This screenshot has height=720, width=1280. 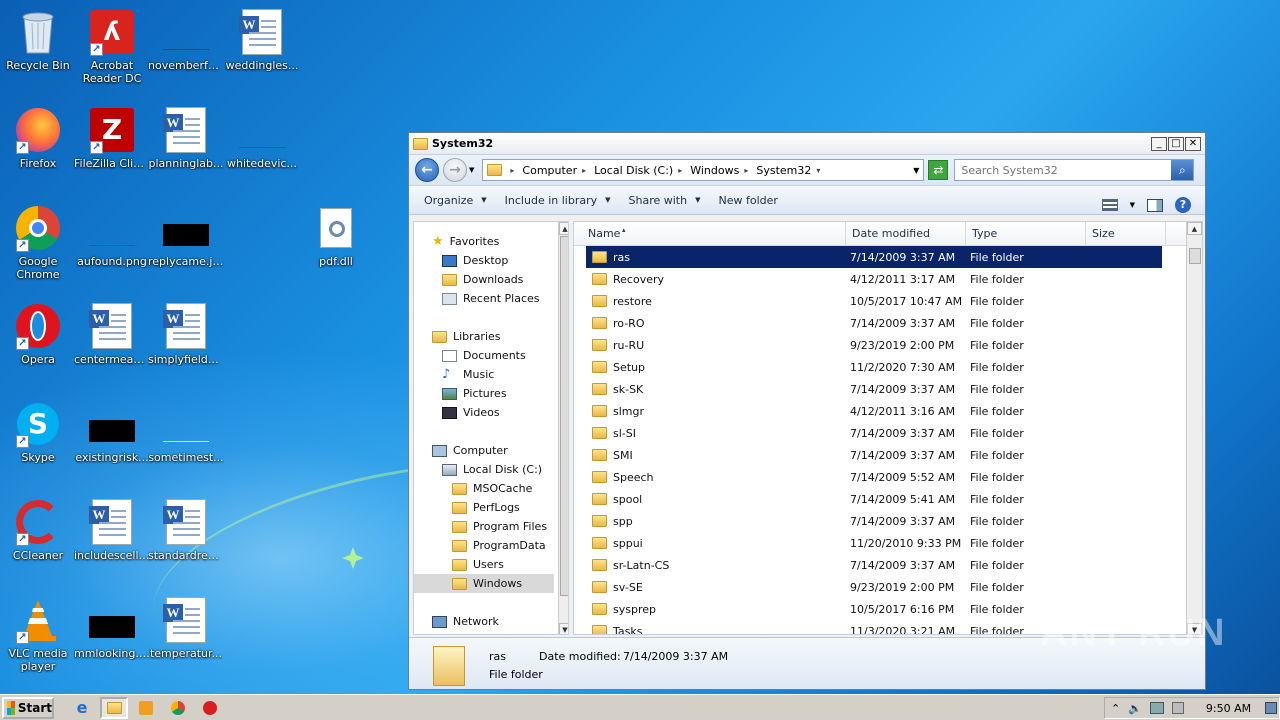 What do you see at coordinates (112, 148) in the screenshot?
I see `desktop-icon-filezilla: Z ↗ FileZilla Client` at bounding box center [112, 148].